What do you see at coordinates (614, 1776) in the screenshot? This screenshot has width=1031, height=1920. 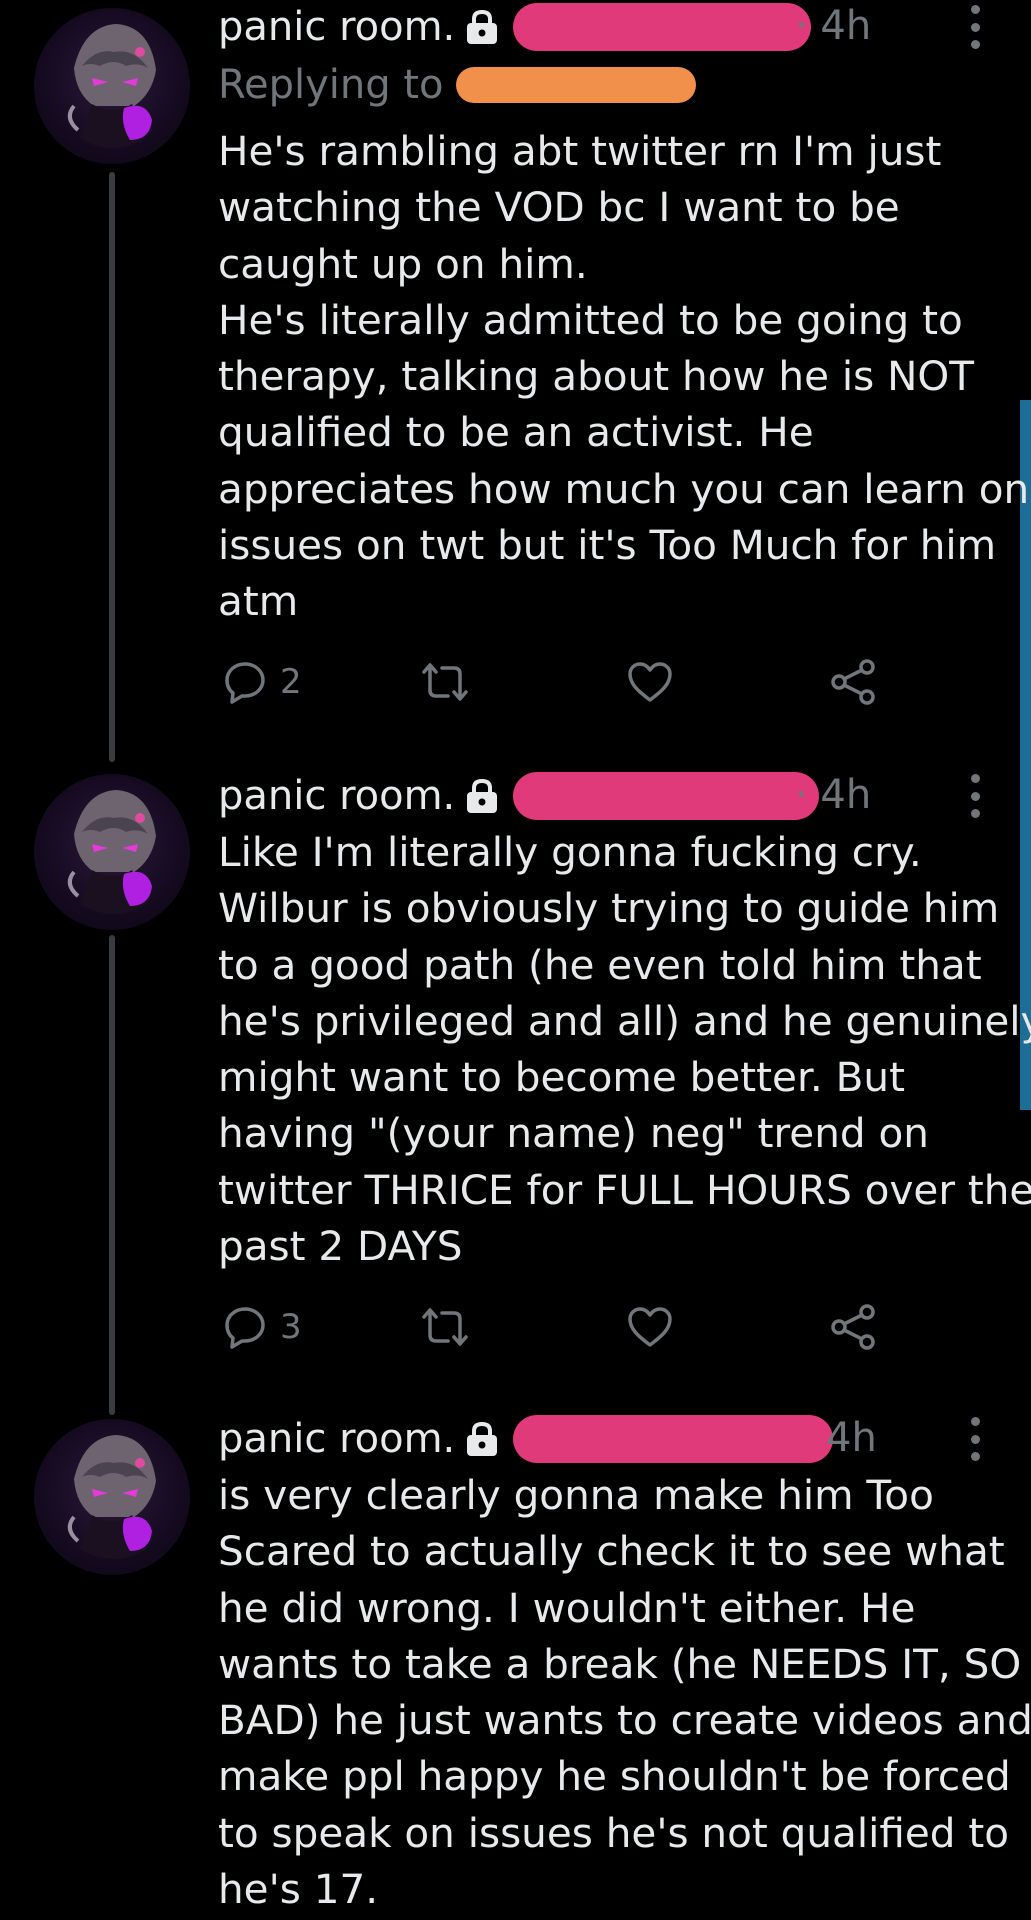 I see `tweet-text-line: make ppl happy he shouldn't be forced` at bounding box center [614, 1776].